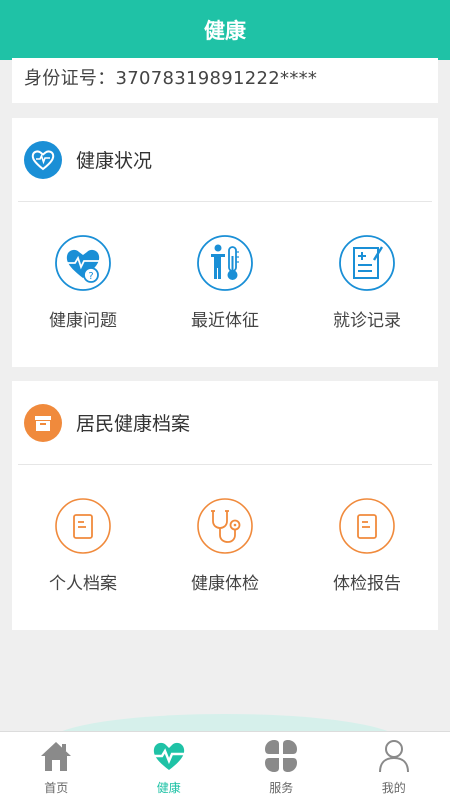 Image resolution: width=450 pixels, height=800 pixels. I want to click on stethoscope-icon, so click(225, 526).